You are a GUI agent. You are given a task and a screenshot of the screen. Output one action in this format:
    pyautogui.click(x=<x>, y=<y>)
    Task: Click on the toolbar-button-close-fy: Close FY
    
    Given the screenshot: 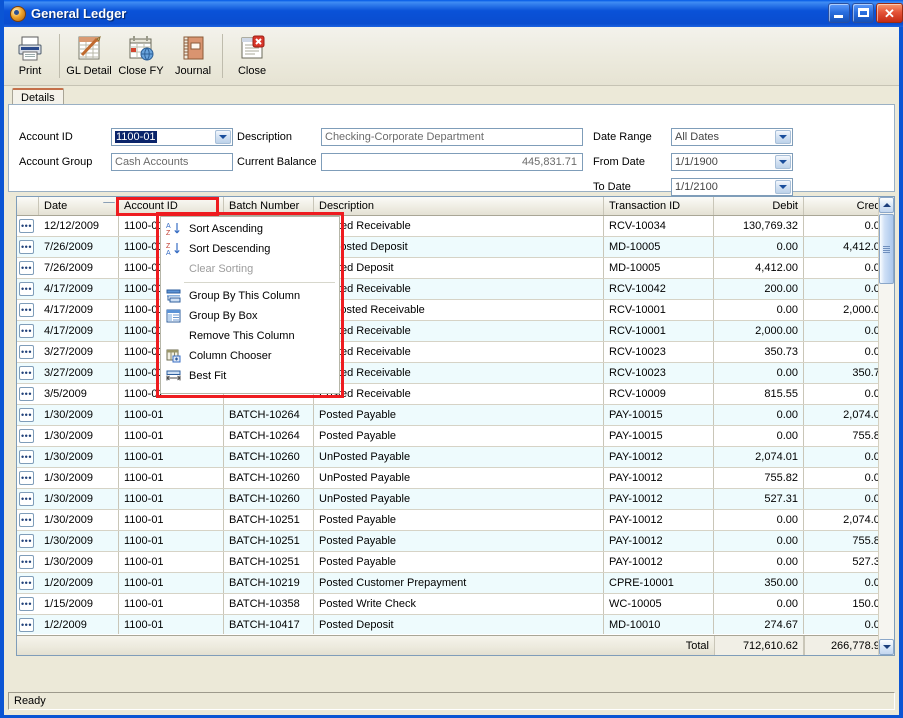 What is the action you would take?
    pyautogui.click(x=141, y=56)
    